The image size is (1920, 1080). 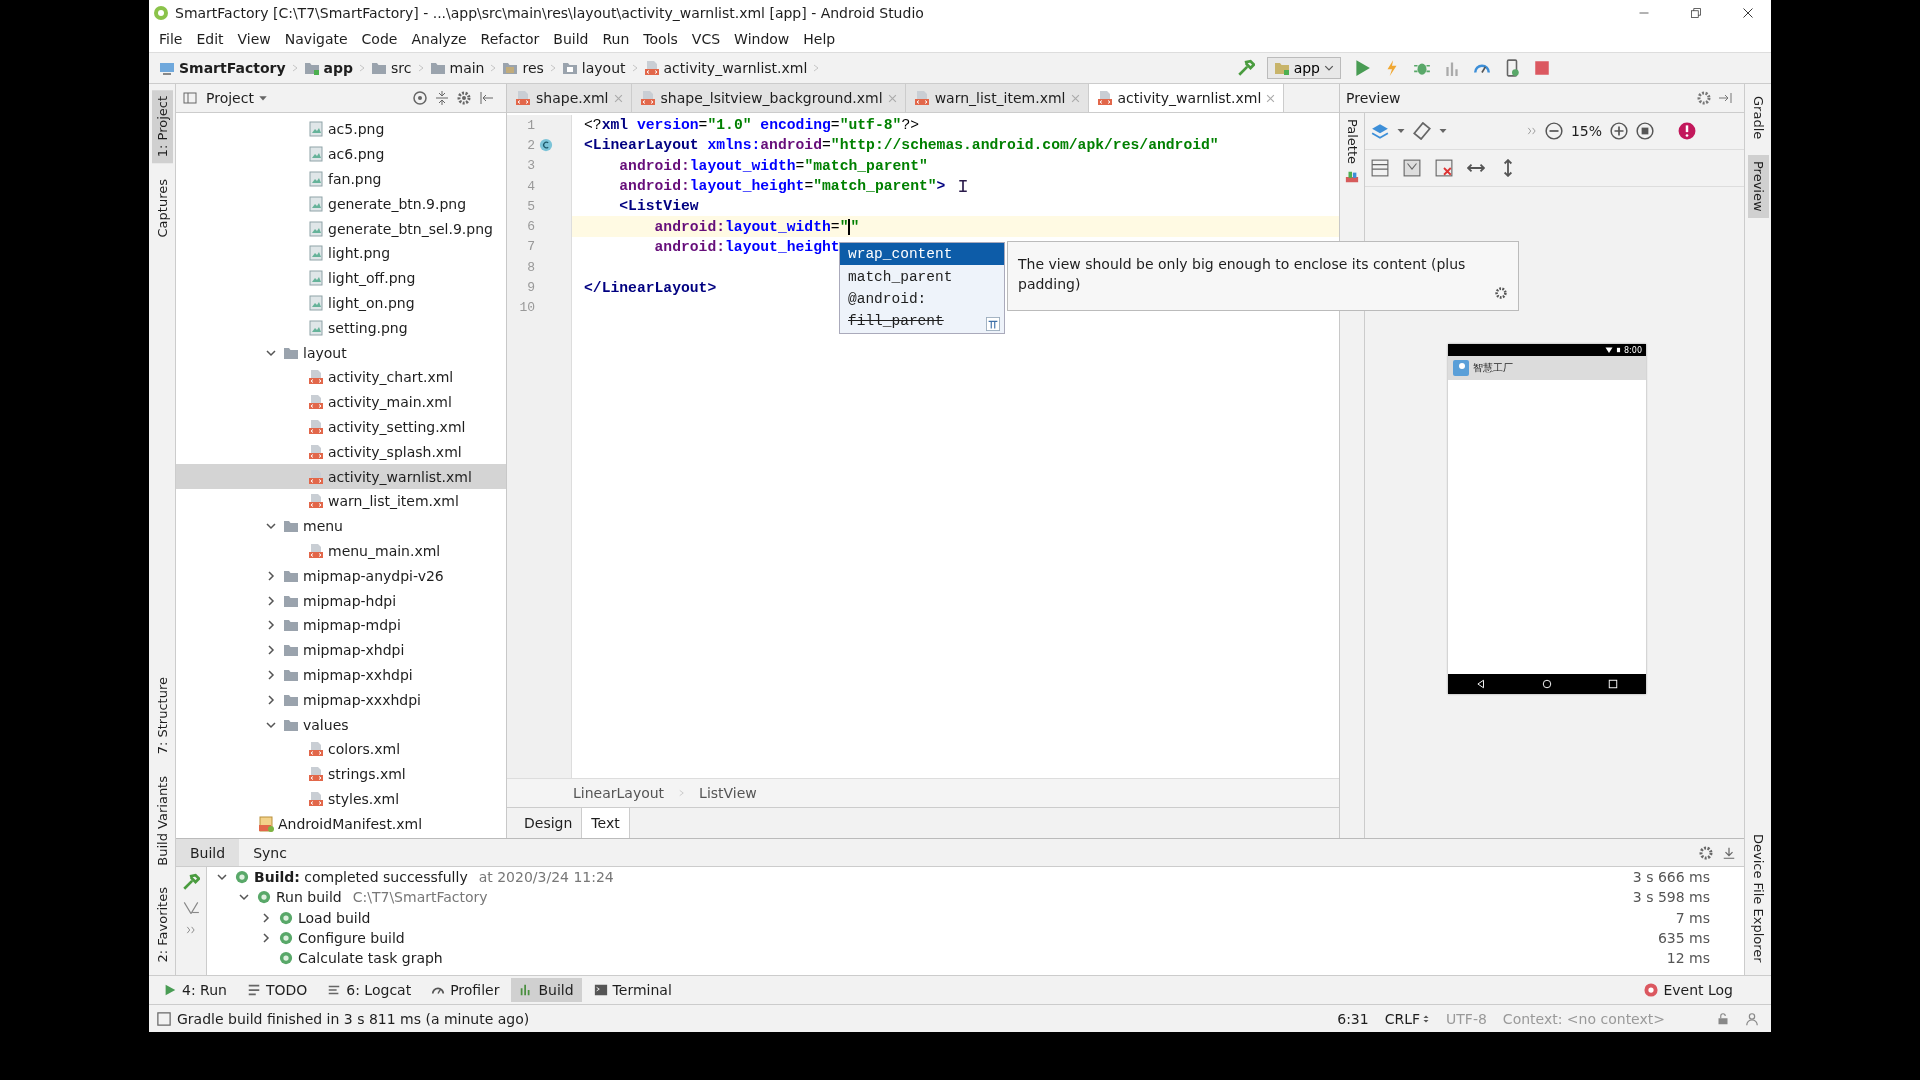 I want to click on tree-row: light_off.png, so click(x=341, y=278).